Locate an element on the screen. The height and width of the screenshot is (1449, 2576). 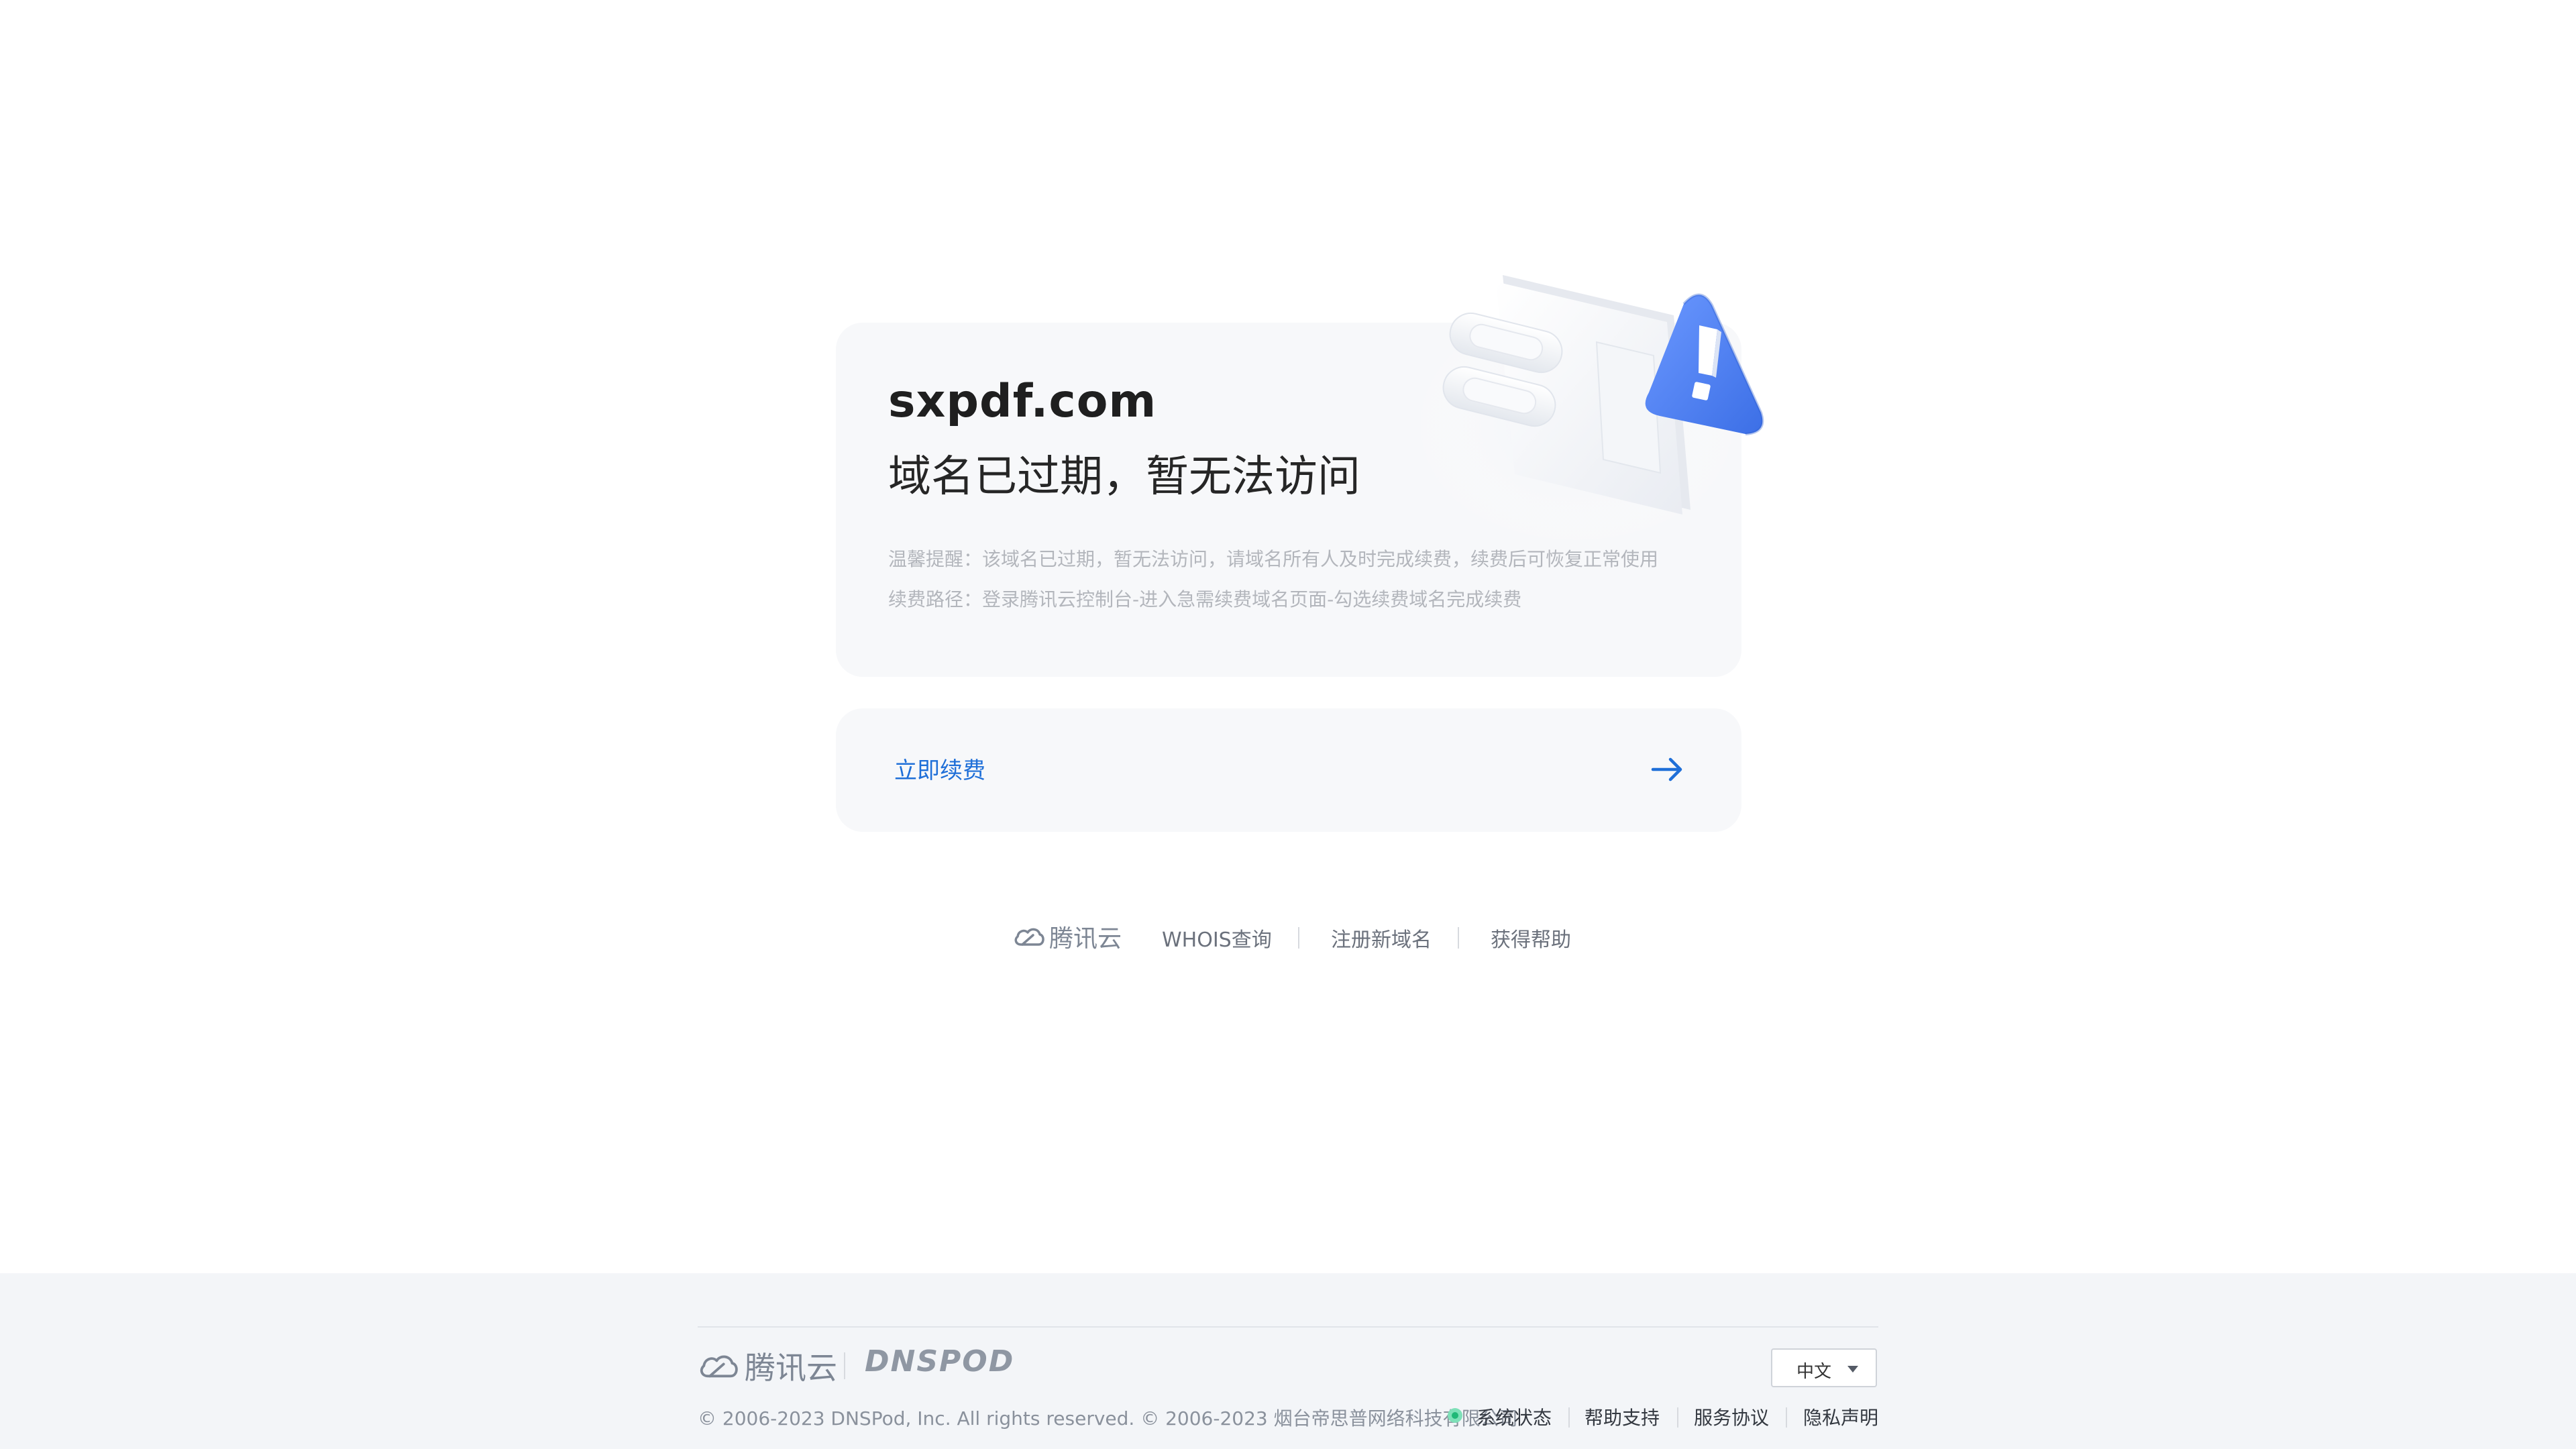
domain-name: sxpdf.com is located at coordinates (1022, 401).